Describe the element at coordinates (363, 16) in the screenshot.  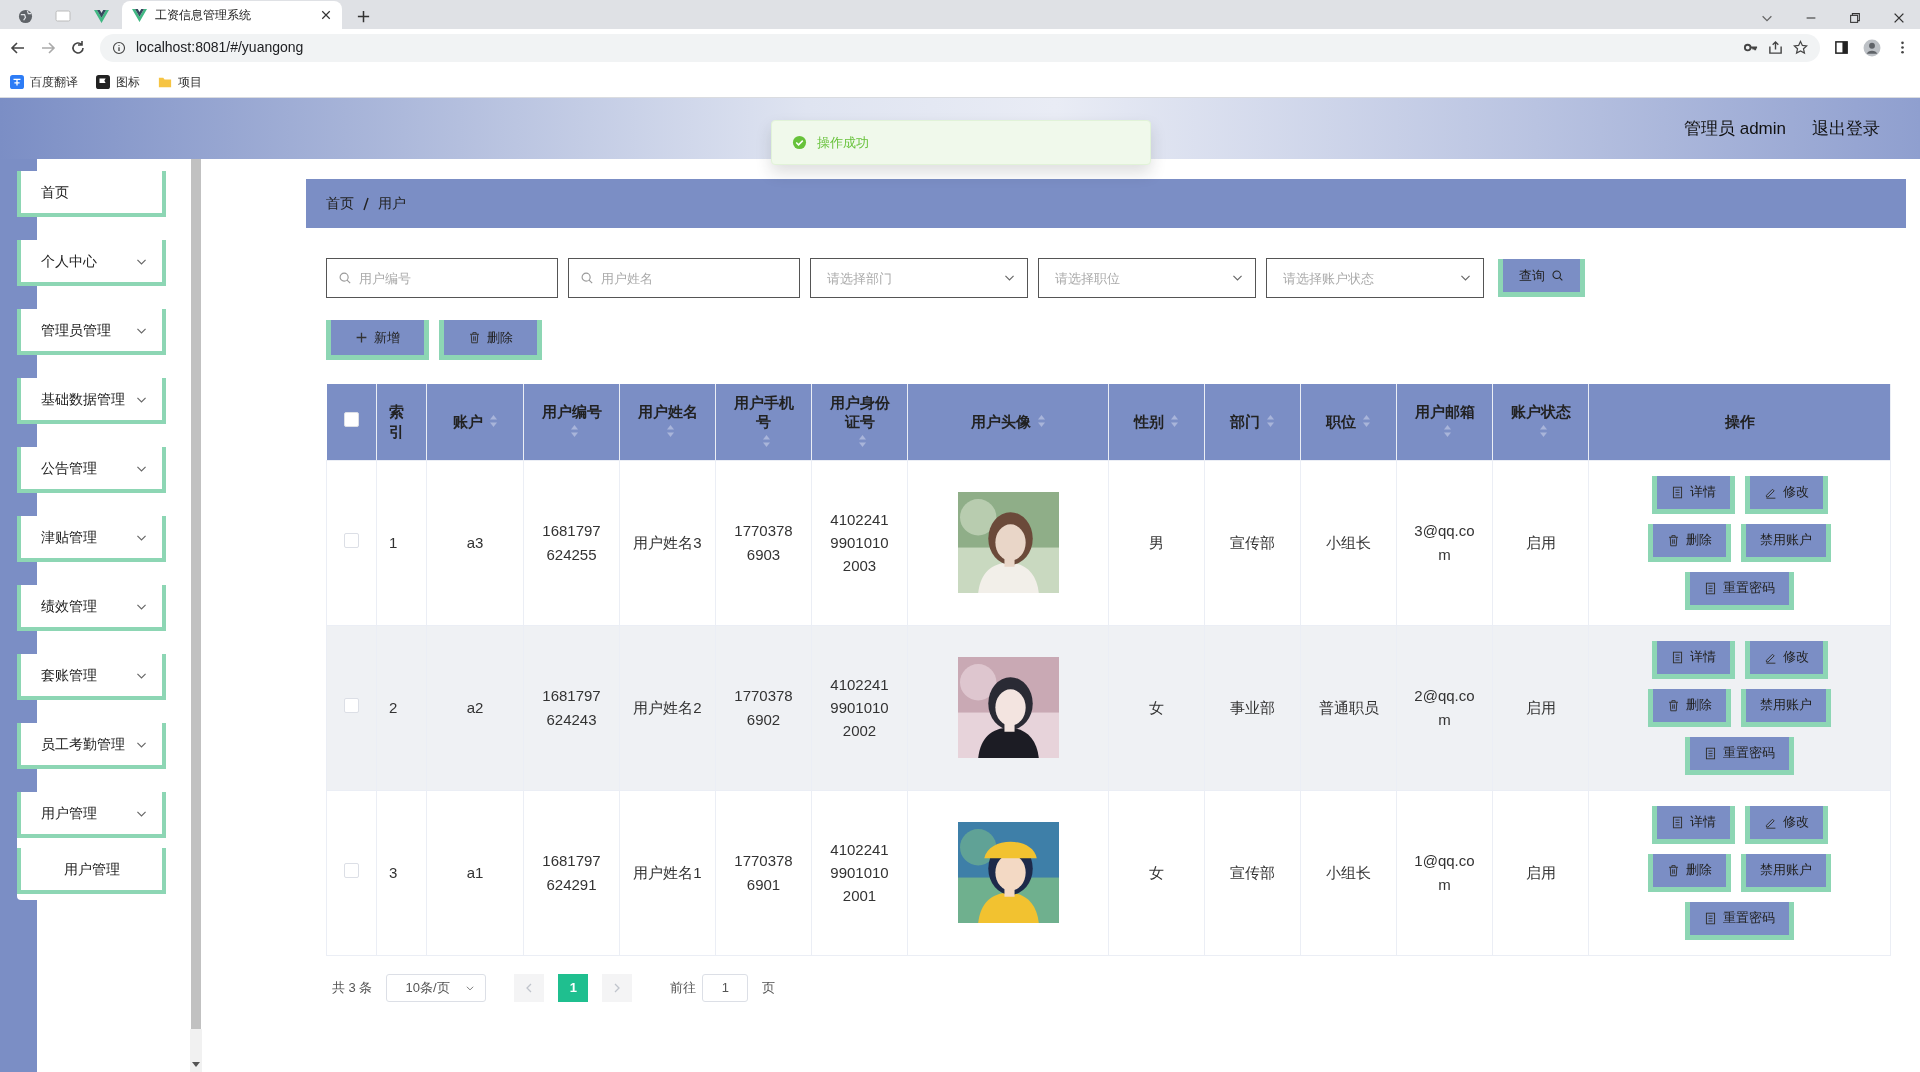
I see `plus-icon` at that location.